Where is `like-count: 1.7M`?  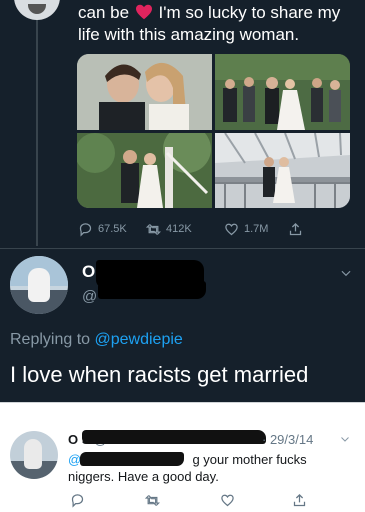
like-count: 1.7M is located at coordinates (256, 229).